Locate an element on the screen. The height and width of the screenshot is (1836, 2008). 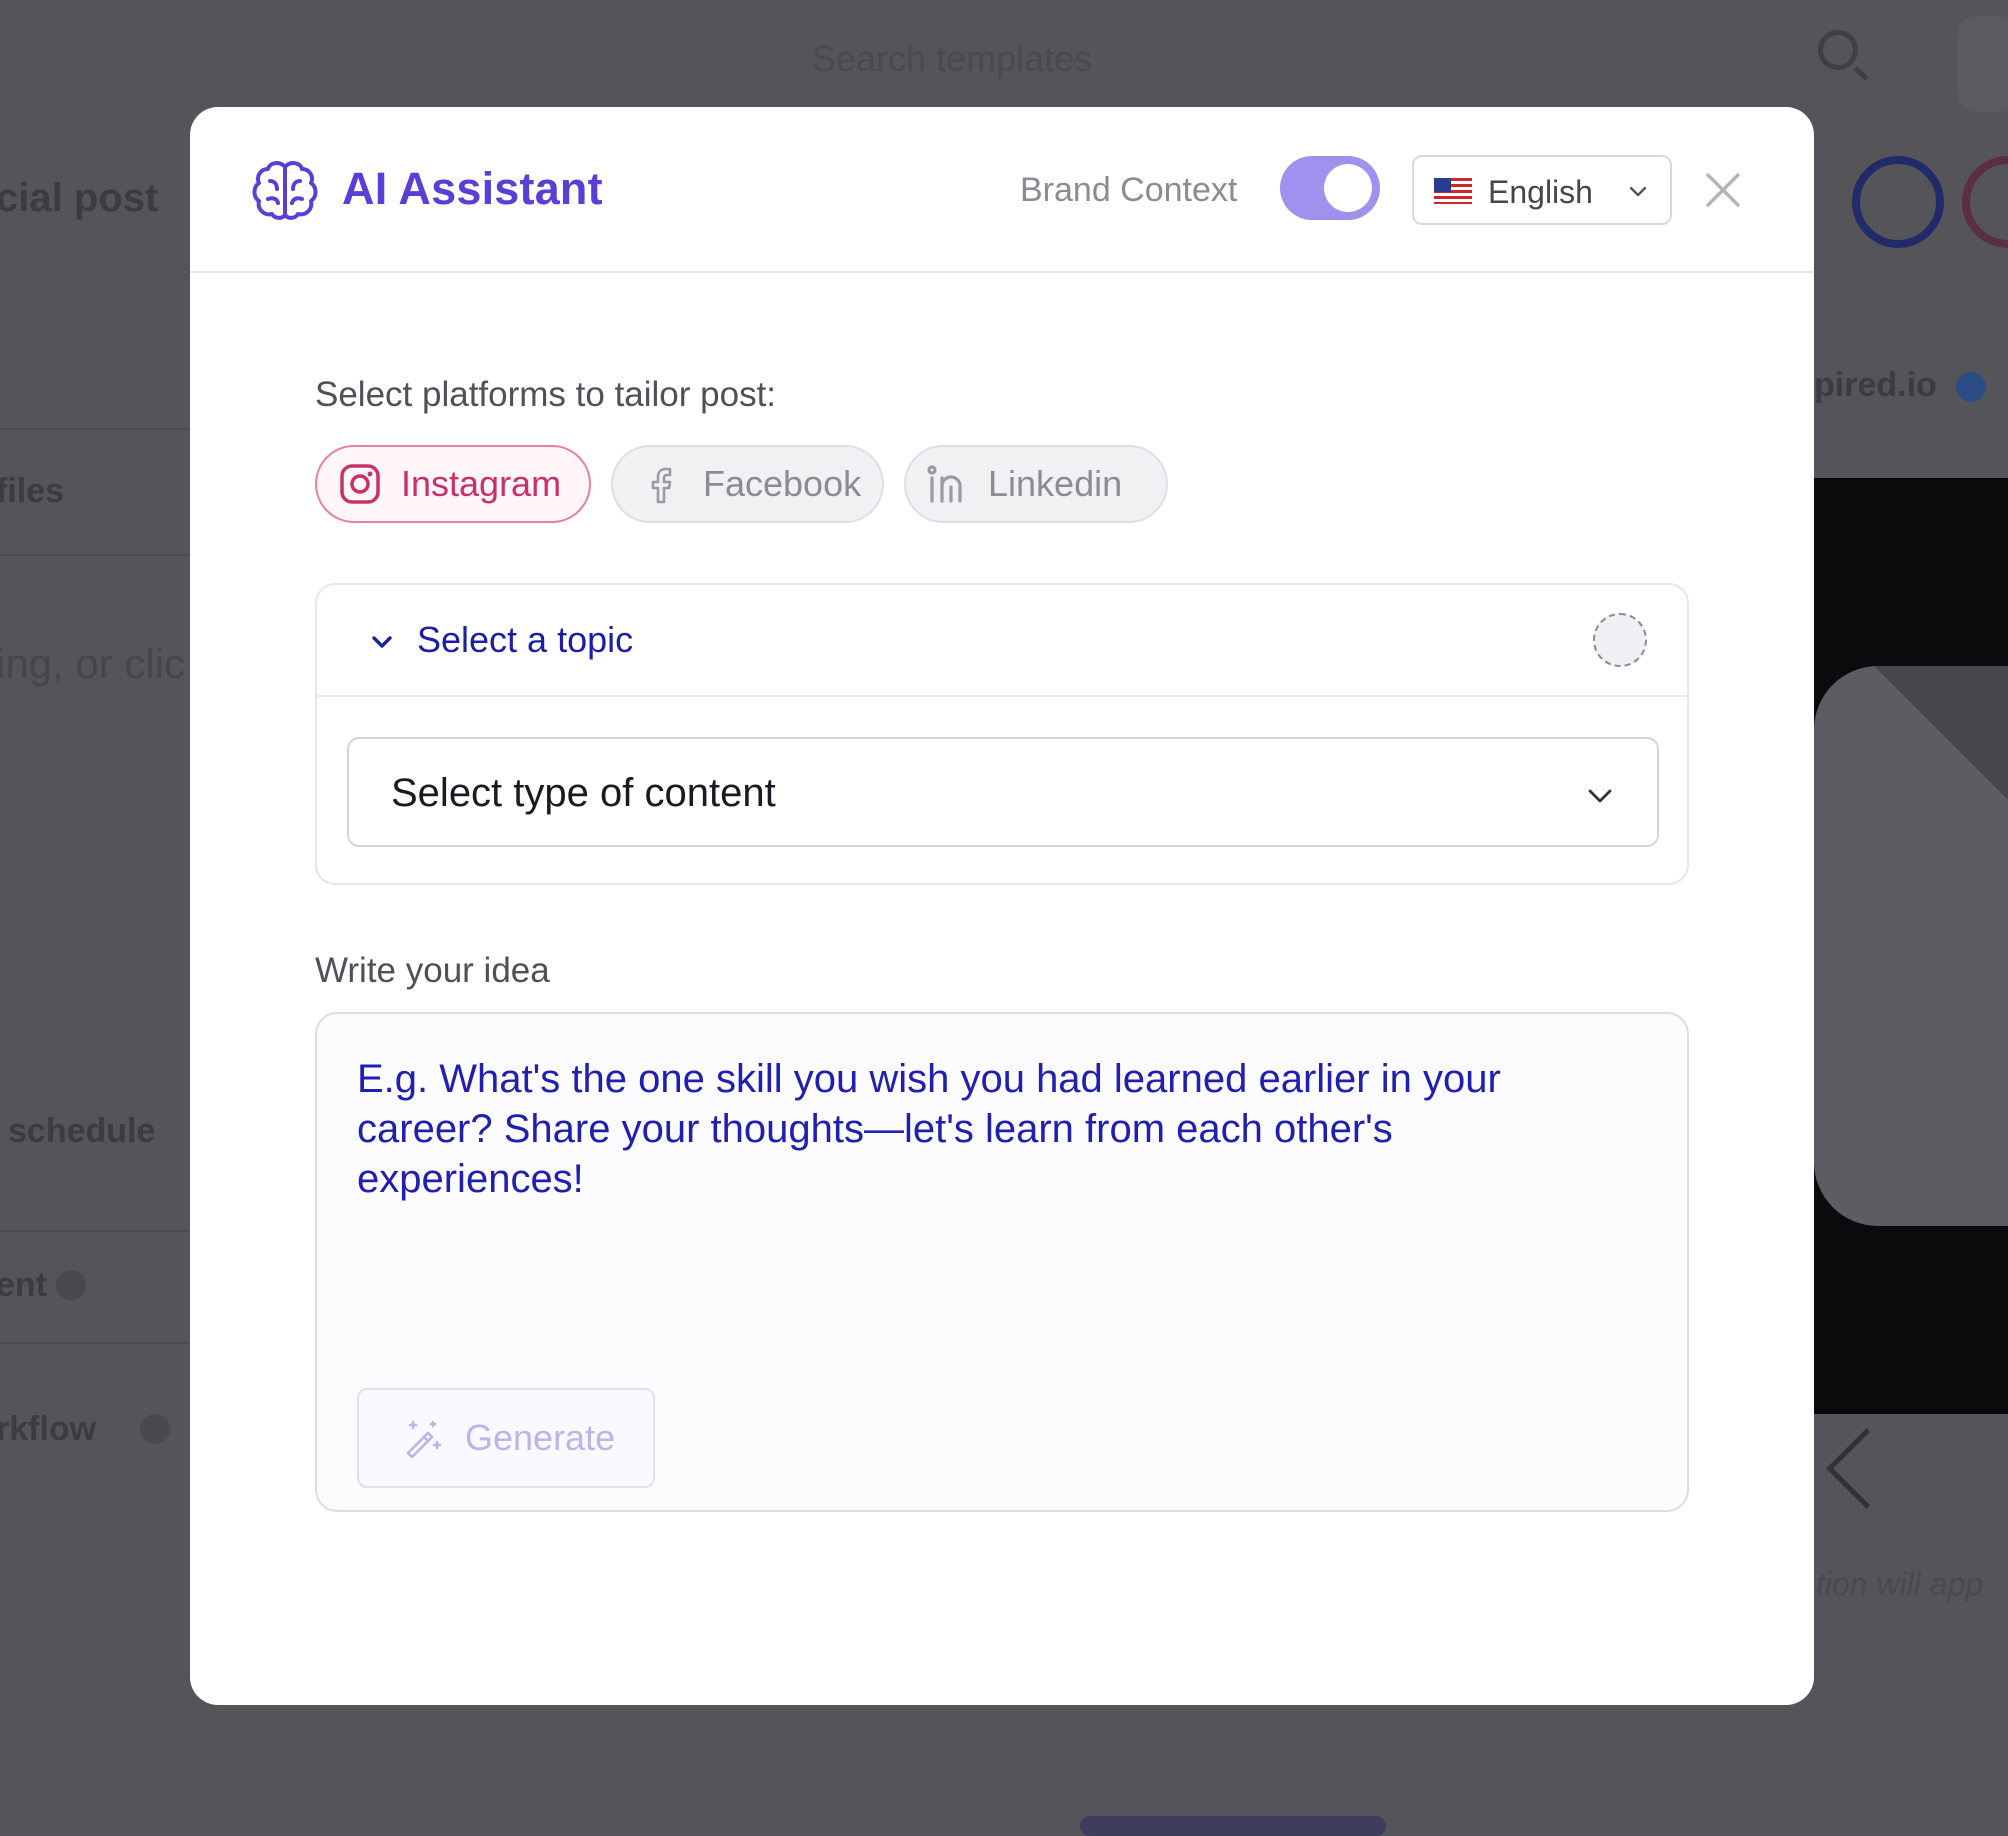
language-label: English is located at coordinates (1540, 192).